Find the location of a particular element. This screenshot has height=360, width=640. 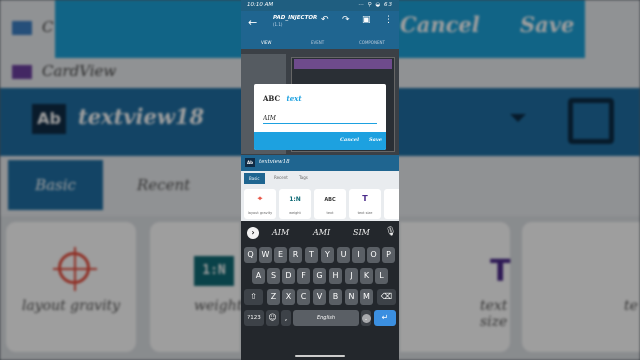

widget-id: textview18 is located at coordinates (274, 162).